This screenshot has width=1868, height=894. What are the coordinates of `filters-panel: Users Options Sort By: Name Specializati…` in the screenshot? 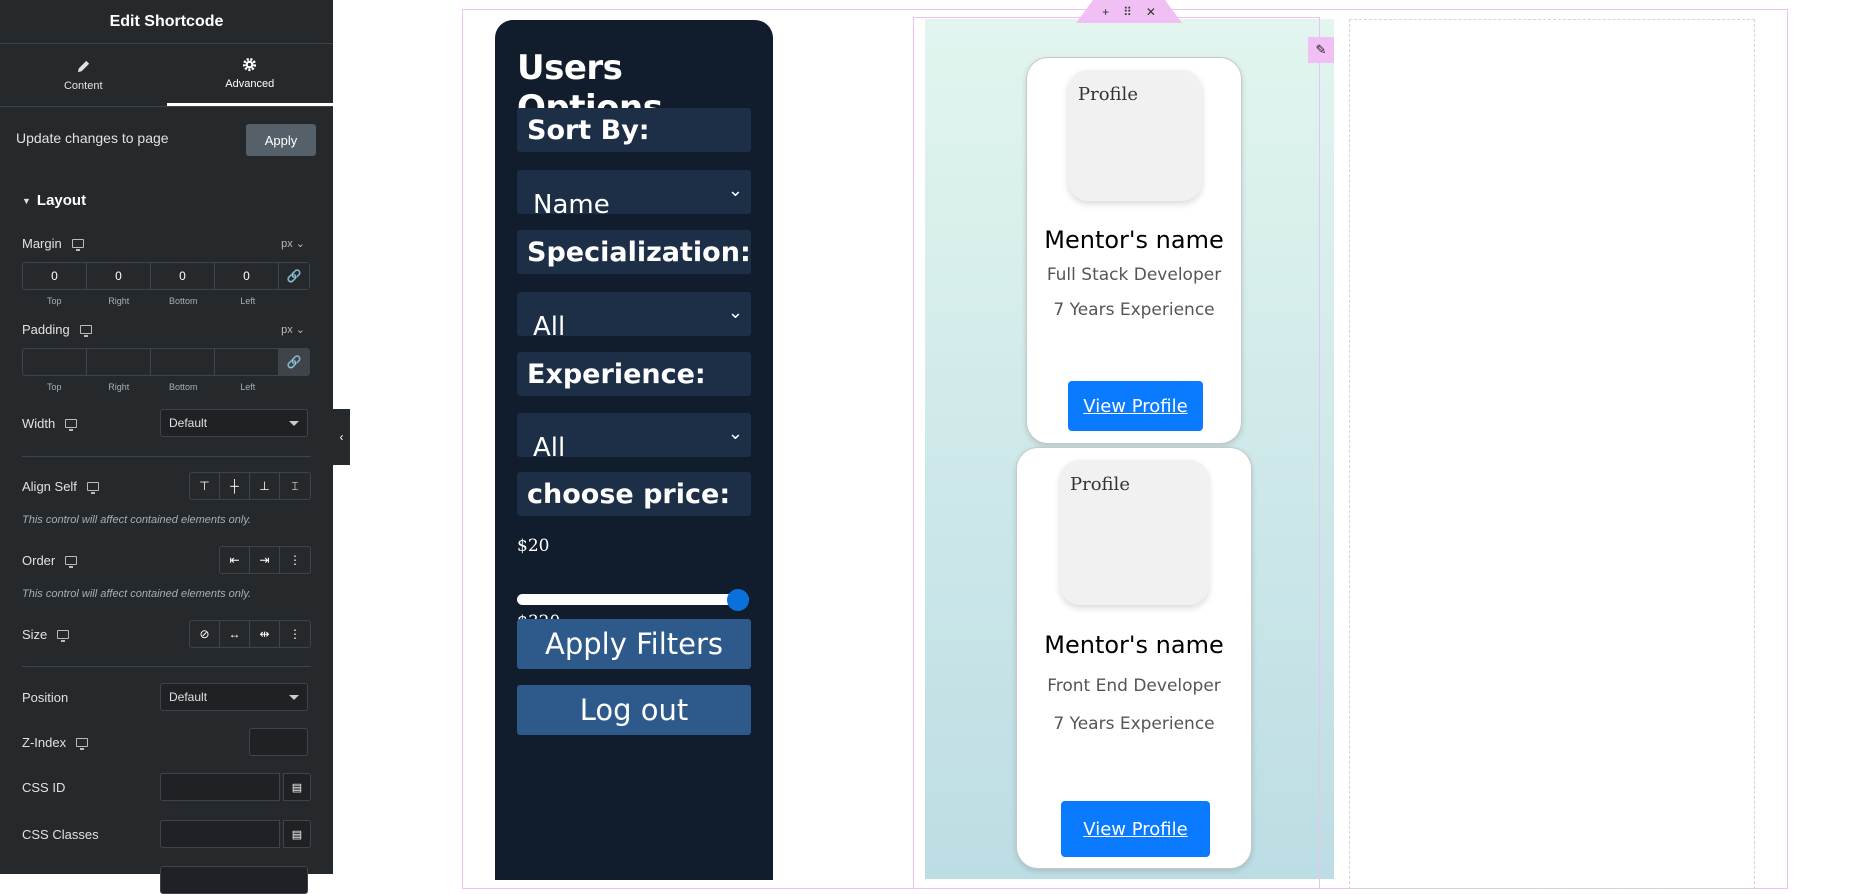 It's located at (634, 450).